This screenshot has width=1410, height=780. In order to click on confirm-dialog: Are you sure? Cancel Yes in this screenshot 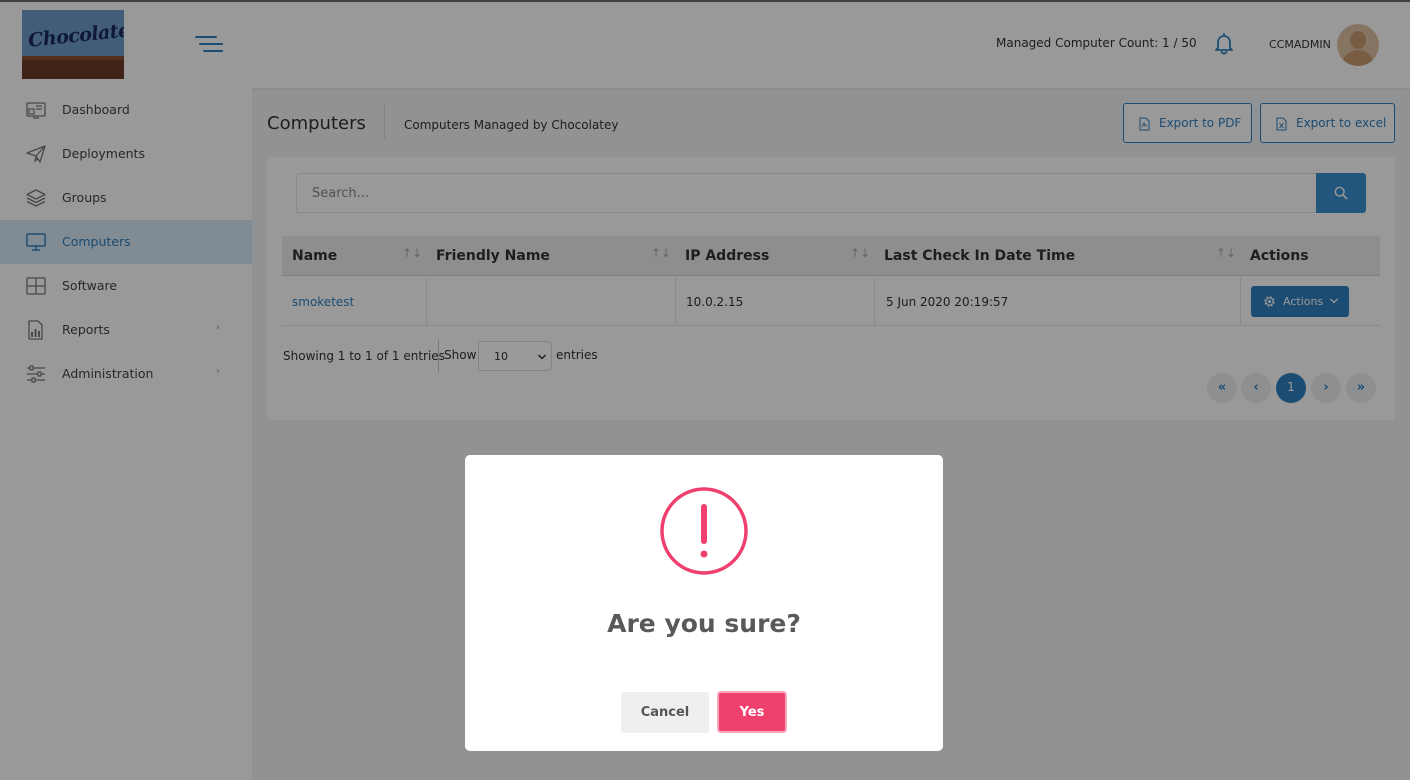, I will do `click(704, 603)`.